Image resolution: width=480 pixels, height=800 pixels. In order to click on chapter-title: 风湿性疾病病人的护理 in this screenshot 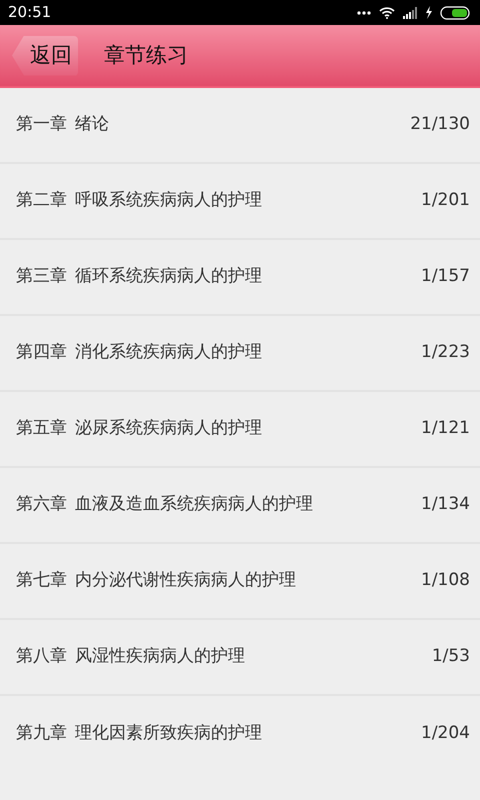, I will do `click(160, 656)`.